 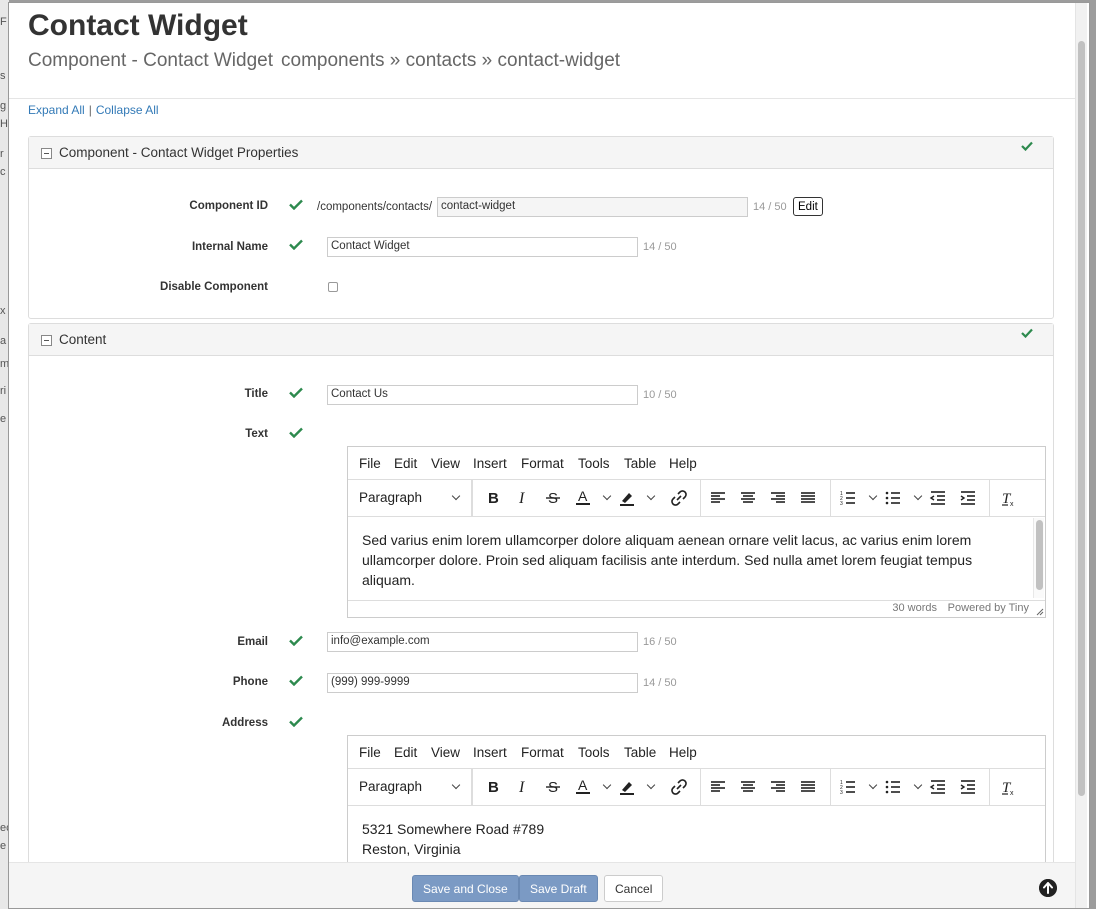 What do you see at coordinates (988, 608) in the screenshot?
I see `powered-by-link: Powered by Tiny` at bounding box center [988, 608].